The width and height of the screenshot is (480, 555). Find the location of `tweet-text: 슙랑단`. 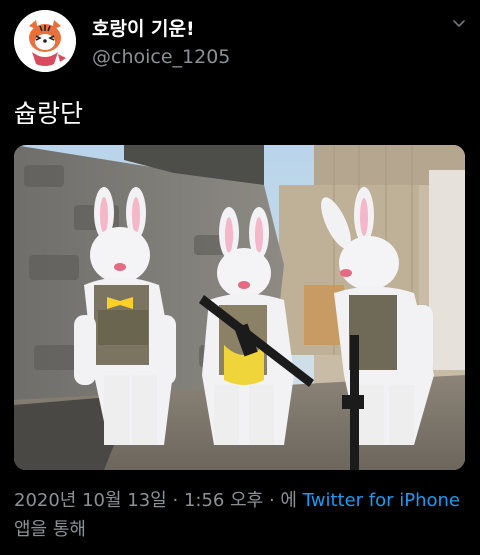

tweet-text: 슙랑단 is located at coordinates (49, 113).